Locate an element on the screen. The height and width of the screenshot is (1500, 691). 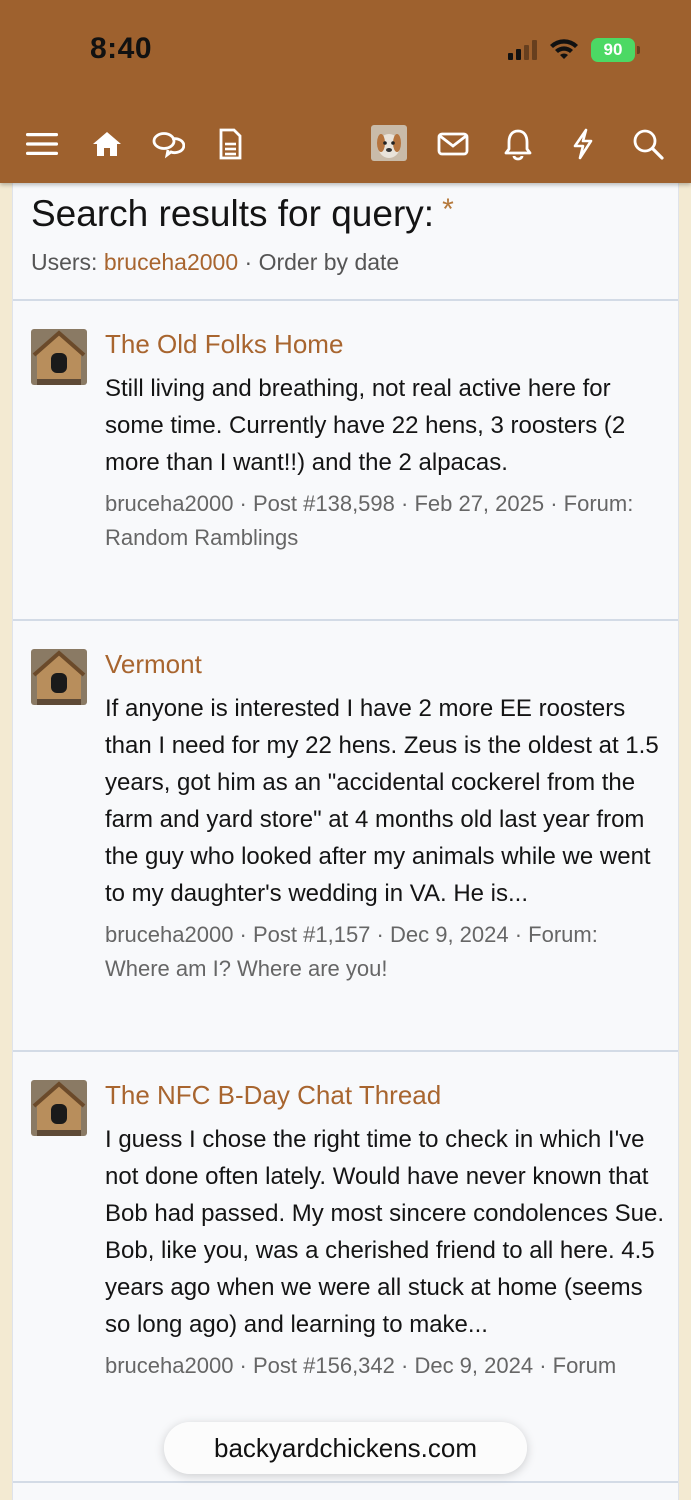
battery-level: 90 is located at coordinates (613, 49).